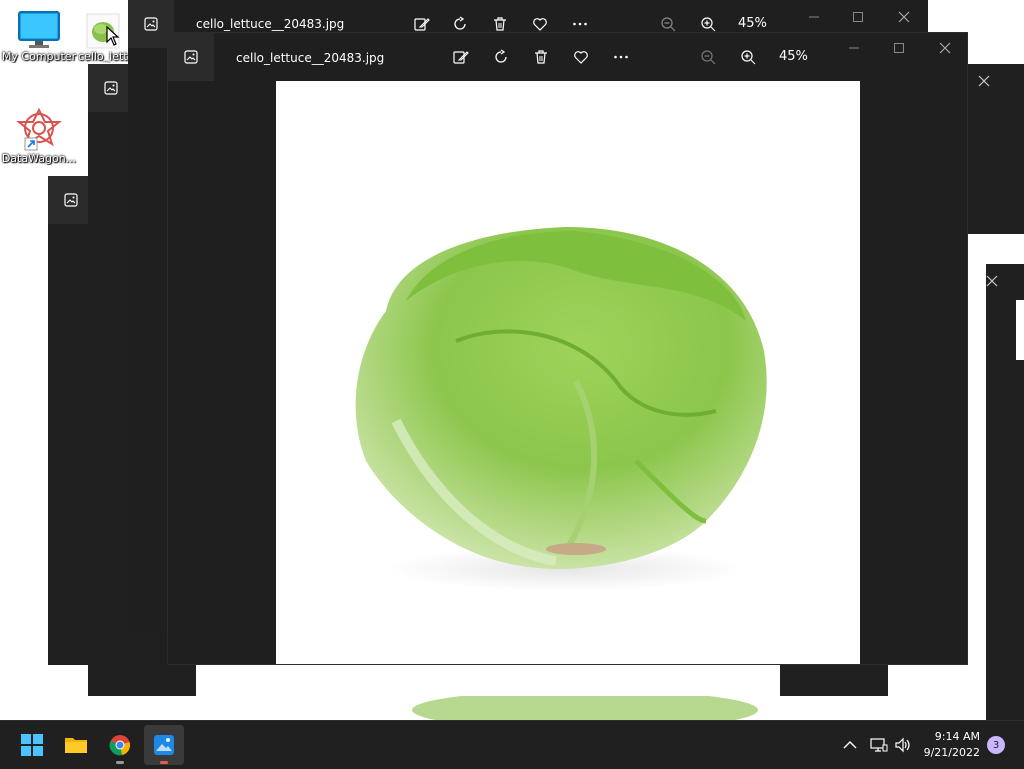 The height and width of the screenshot is (769, 1024). What do you see at coordinates (567, 57) in the screenshot?
I see `title-bar: cello_lettuce__20483.jpg 45%` at bounding box center [567, 57].